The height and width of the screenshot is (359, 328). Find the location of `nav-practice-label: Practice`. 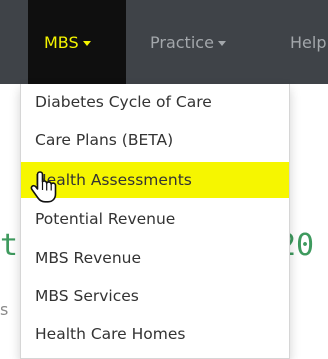

nav-practice-label: Practice is located at coordinates (182, 42).